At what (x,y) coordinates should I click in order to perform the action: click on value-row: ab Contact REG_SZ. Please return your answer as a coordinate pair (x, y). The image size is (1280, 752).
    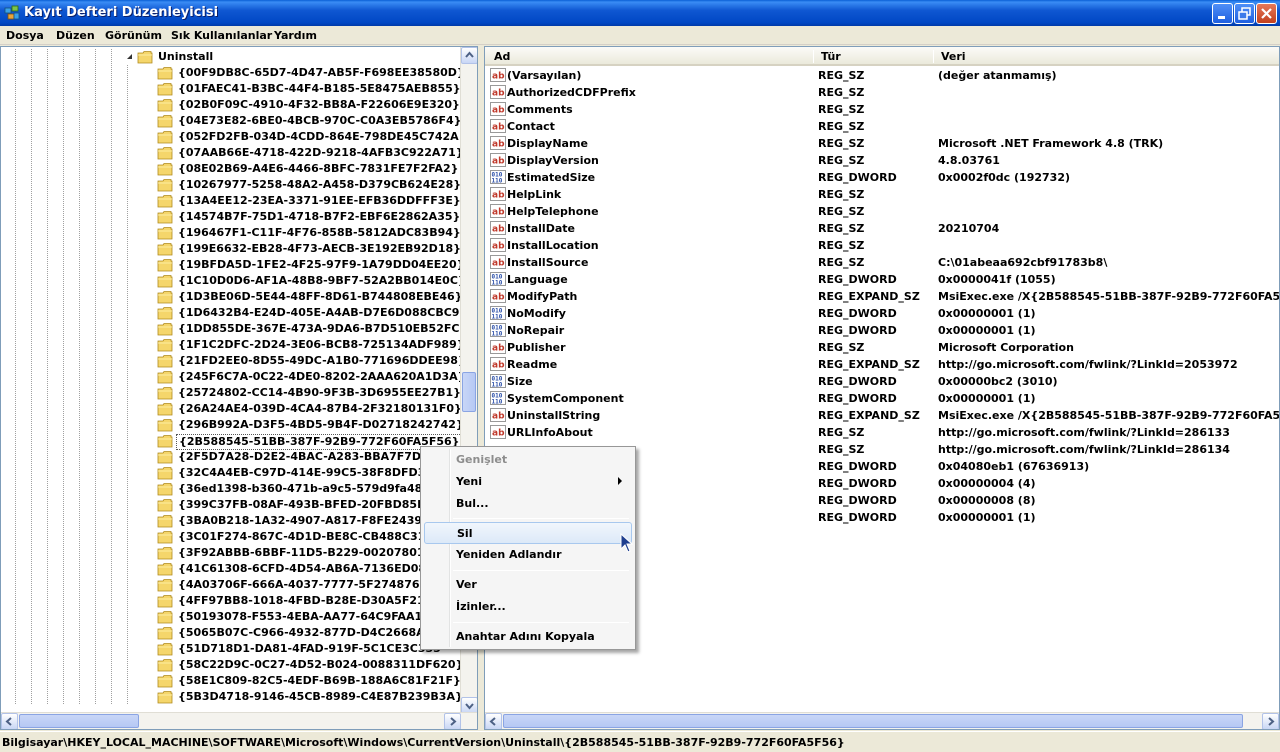
    Looking at the image, I should click on (882, 126).